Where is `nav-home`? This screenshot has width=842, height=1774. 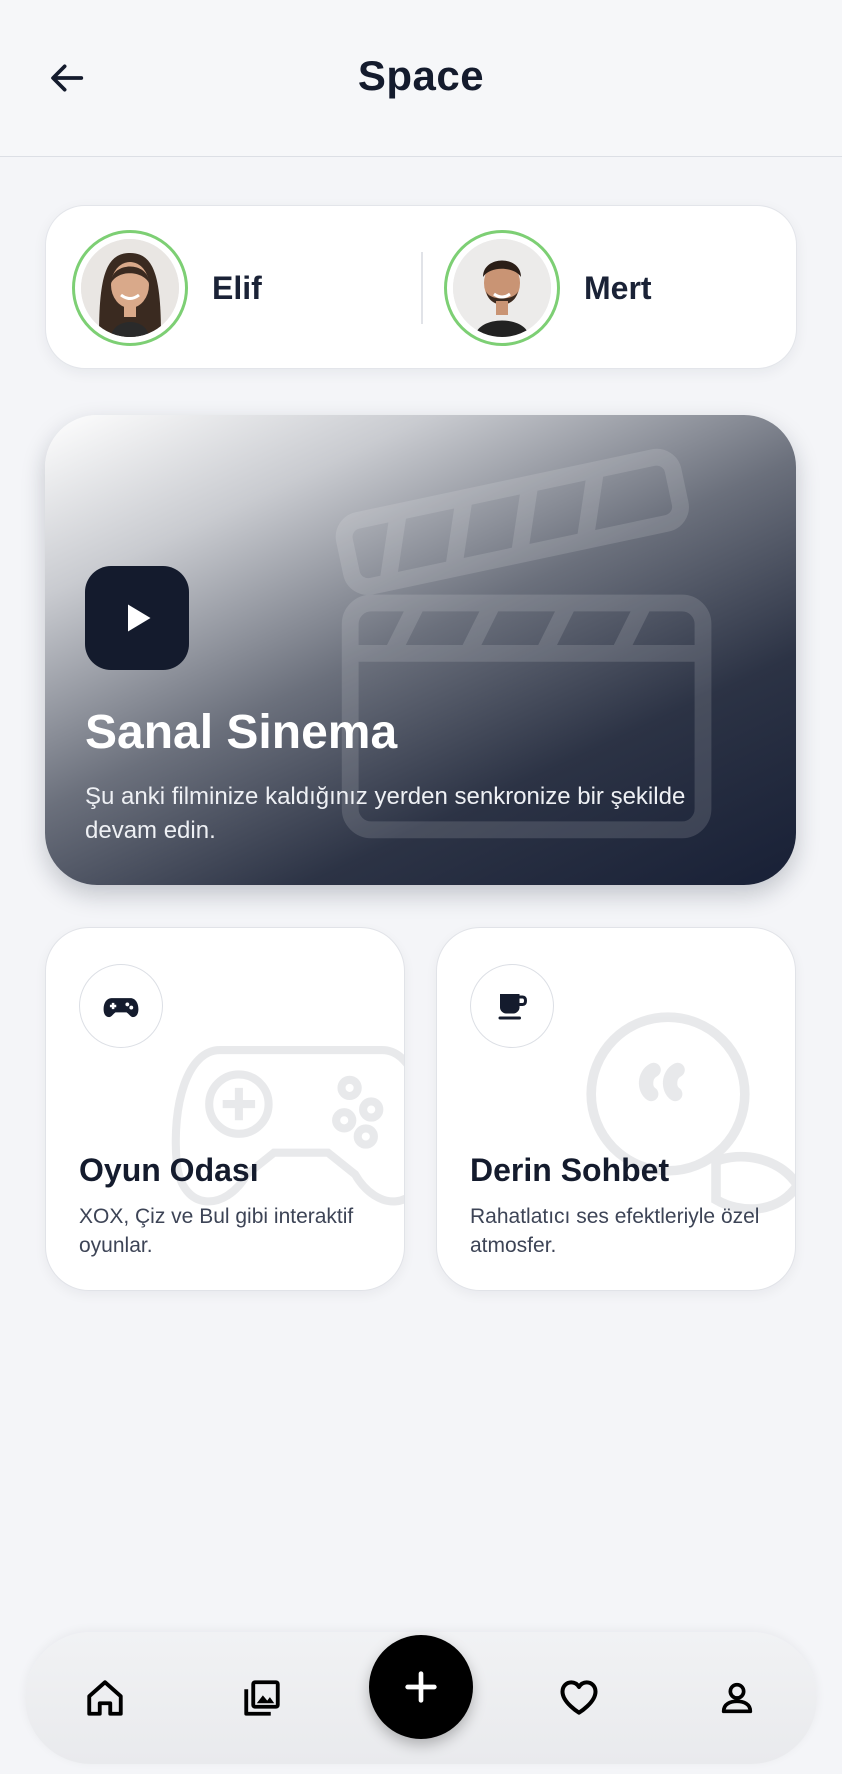
nav-home is located at coordinates (105, 1698).